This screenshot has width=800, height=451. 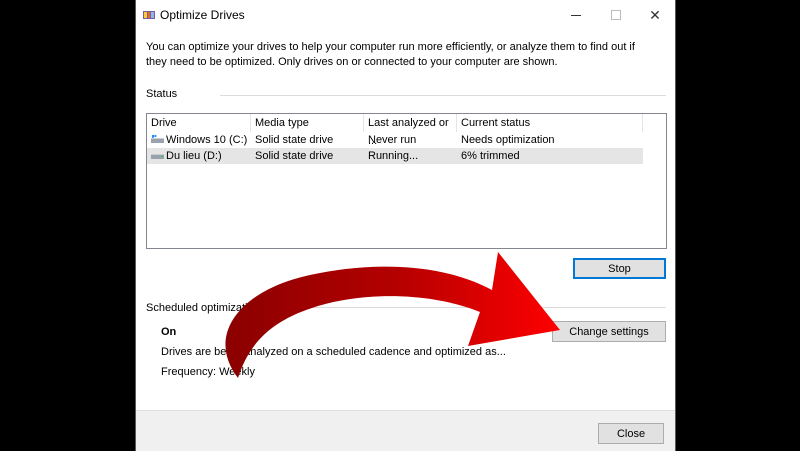 I want to click on drive-cell: Windows 10 (C:), so click(x=197, y=140).